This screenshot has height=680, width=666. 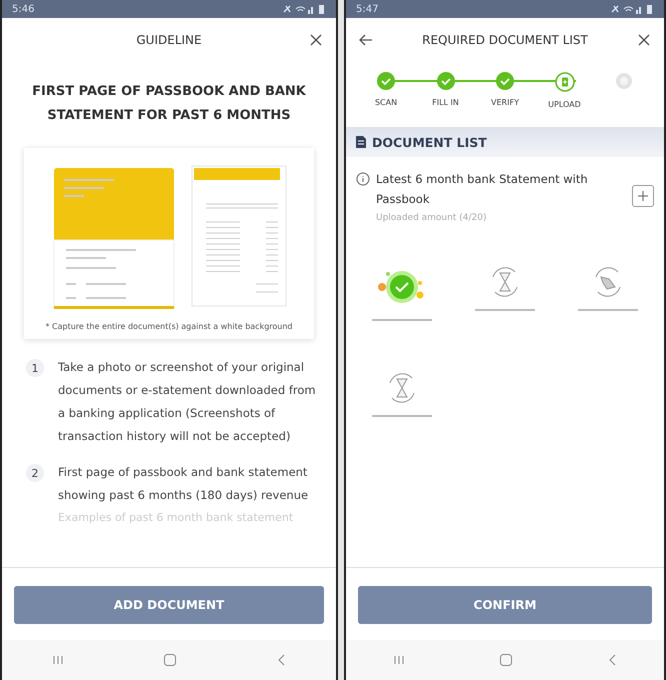 What do you see at coordinates (505, 40) in the screenshot?
I see `screen-title: REQUIRED DOCUMENT LIST` at bounding box center [505, 40].